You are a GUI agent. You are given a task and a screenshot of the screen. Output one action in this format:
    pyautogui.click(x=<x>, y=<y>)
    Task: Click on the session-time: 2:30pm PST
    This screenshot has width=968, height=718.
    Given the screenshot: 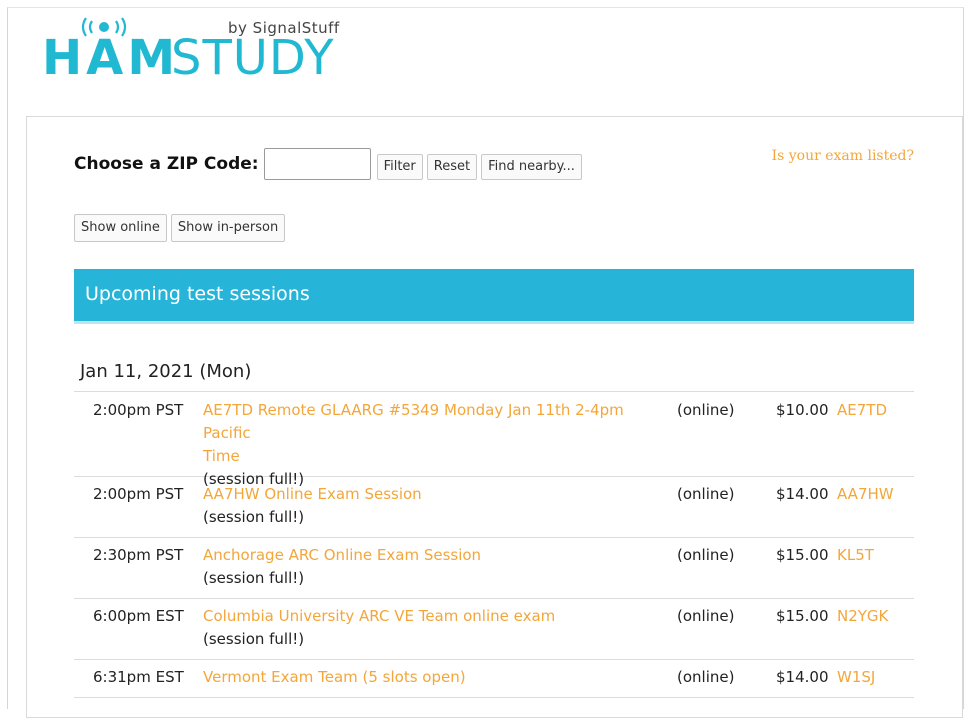 What is the action you would take?
    pyautogui.click(x=138, y=555)
    